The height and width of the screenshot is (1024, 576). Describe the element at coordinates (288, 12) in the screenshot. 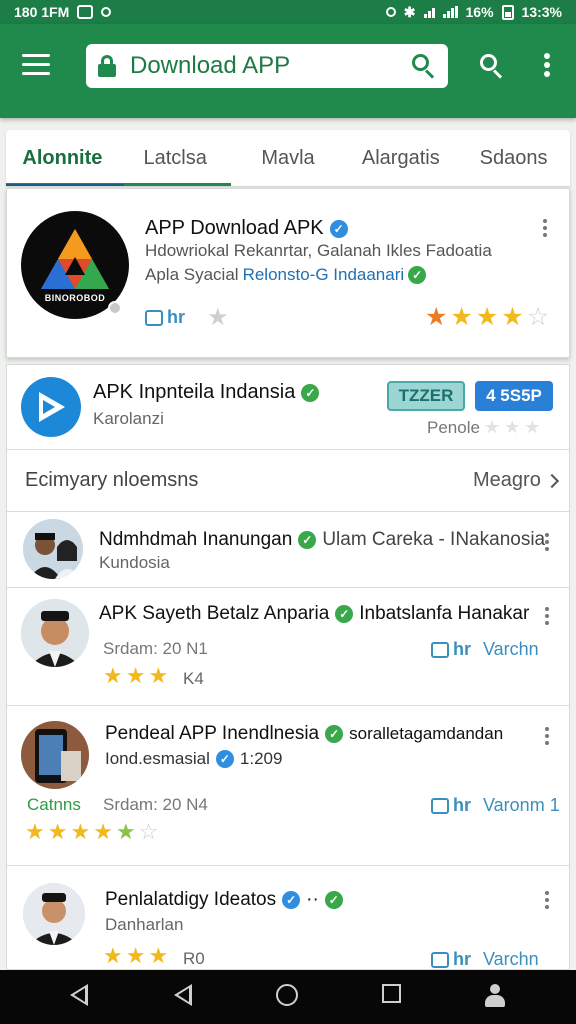

I see `status-bar: 180 1FM ✱ 16% 13:3%` at that location.